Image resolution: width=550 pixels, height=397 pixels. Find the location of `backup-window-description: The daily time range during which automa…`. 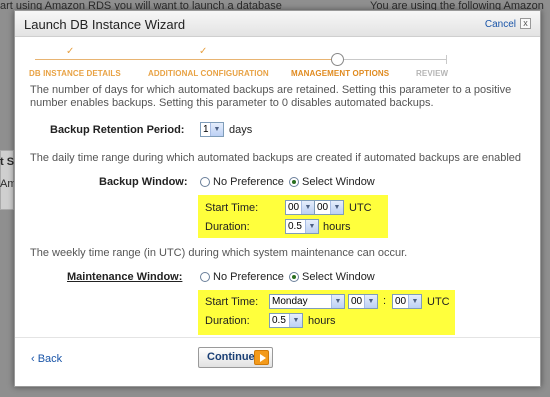

backup-window-description: The daily time range during which automa… is located at coordinates (276, 158).